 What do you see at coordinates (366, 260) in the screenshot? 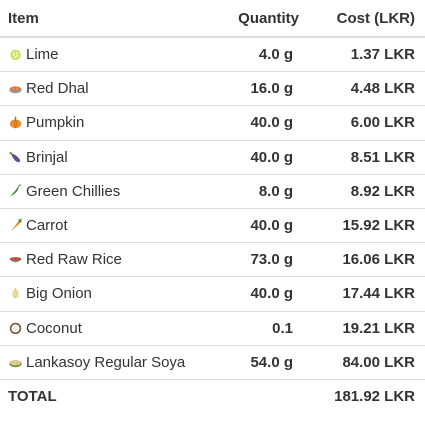
I see `cost-cell: 16.06 LKR` at bounding box center [366, 260].